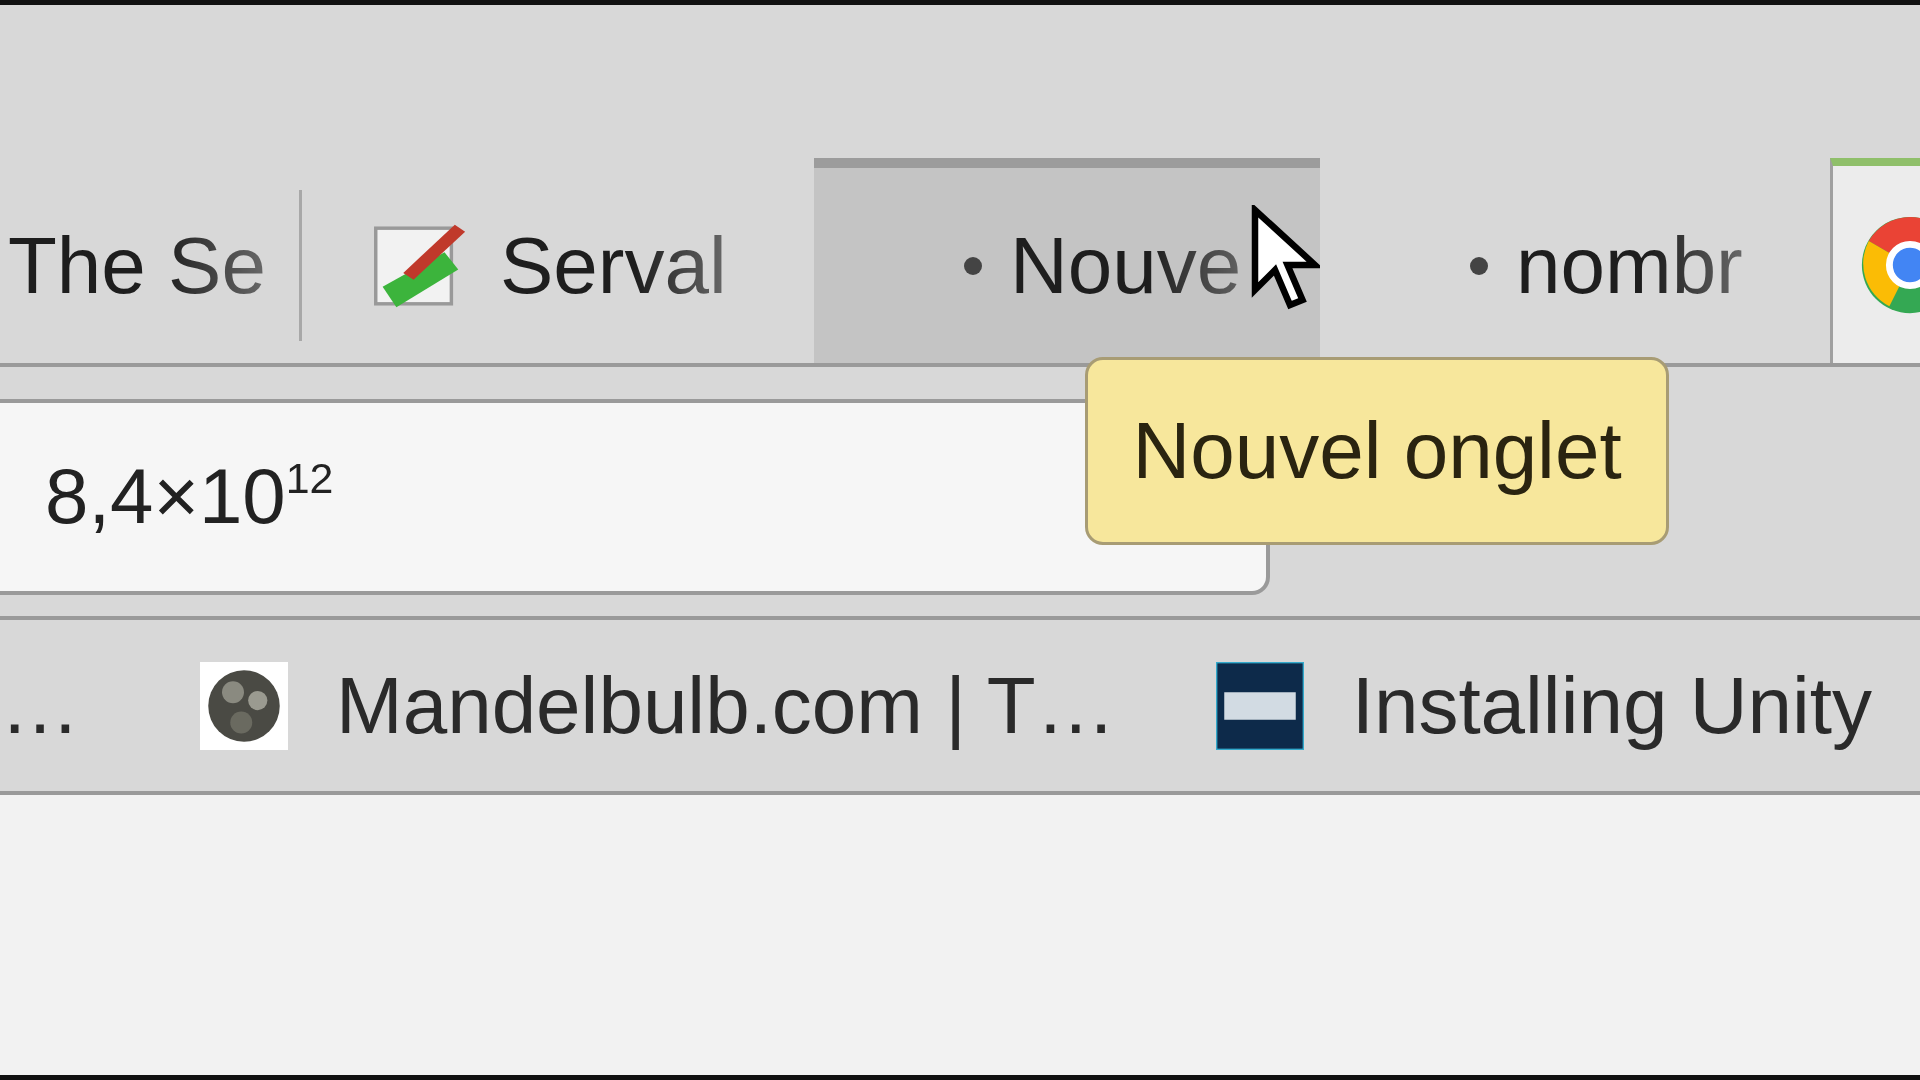 This screenshot has width=1920, height=1080. Describe the element at coordinates (1629, 265) in the screenshot. I see `tab-title: nombr` at that location.